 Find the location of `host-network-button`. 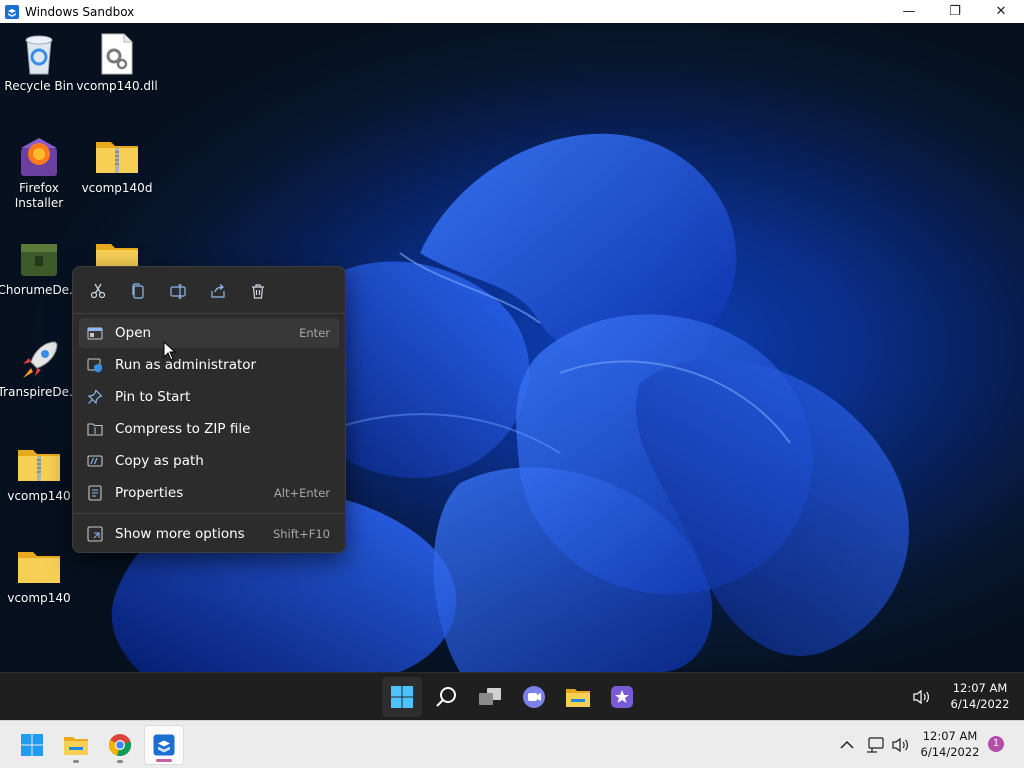

host-network-button is located at coordinates (875, 745).